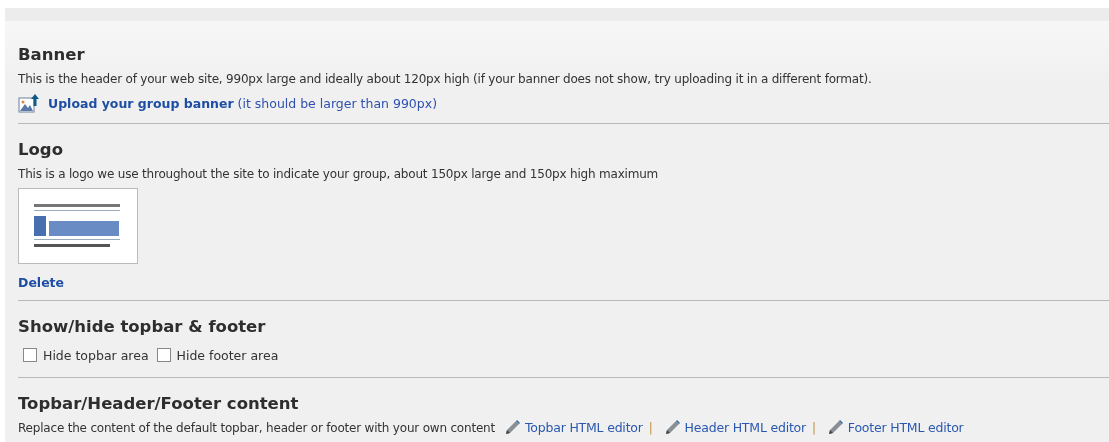 The height and width of the screenshot is (442, 1109). What do you see at coordinates (745, 428) in the screenshot?
I see `html-editor-link: Header HTML editor` at bounding box center [745, 428].